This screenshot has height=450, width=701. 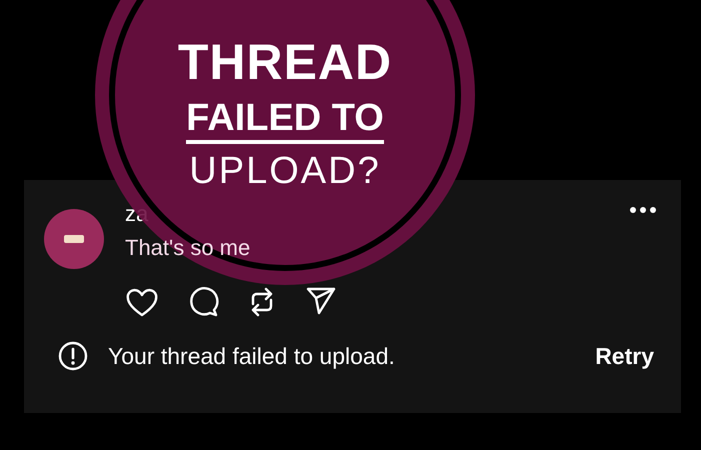 I want to click on alert-icon, so click(x=73, y=356).